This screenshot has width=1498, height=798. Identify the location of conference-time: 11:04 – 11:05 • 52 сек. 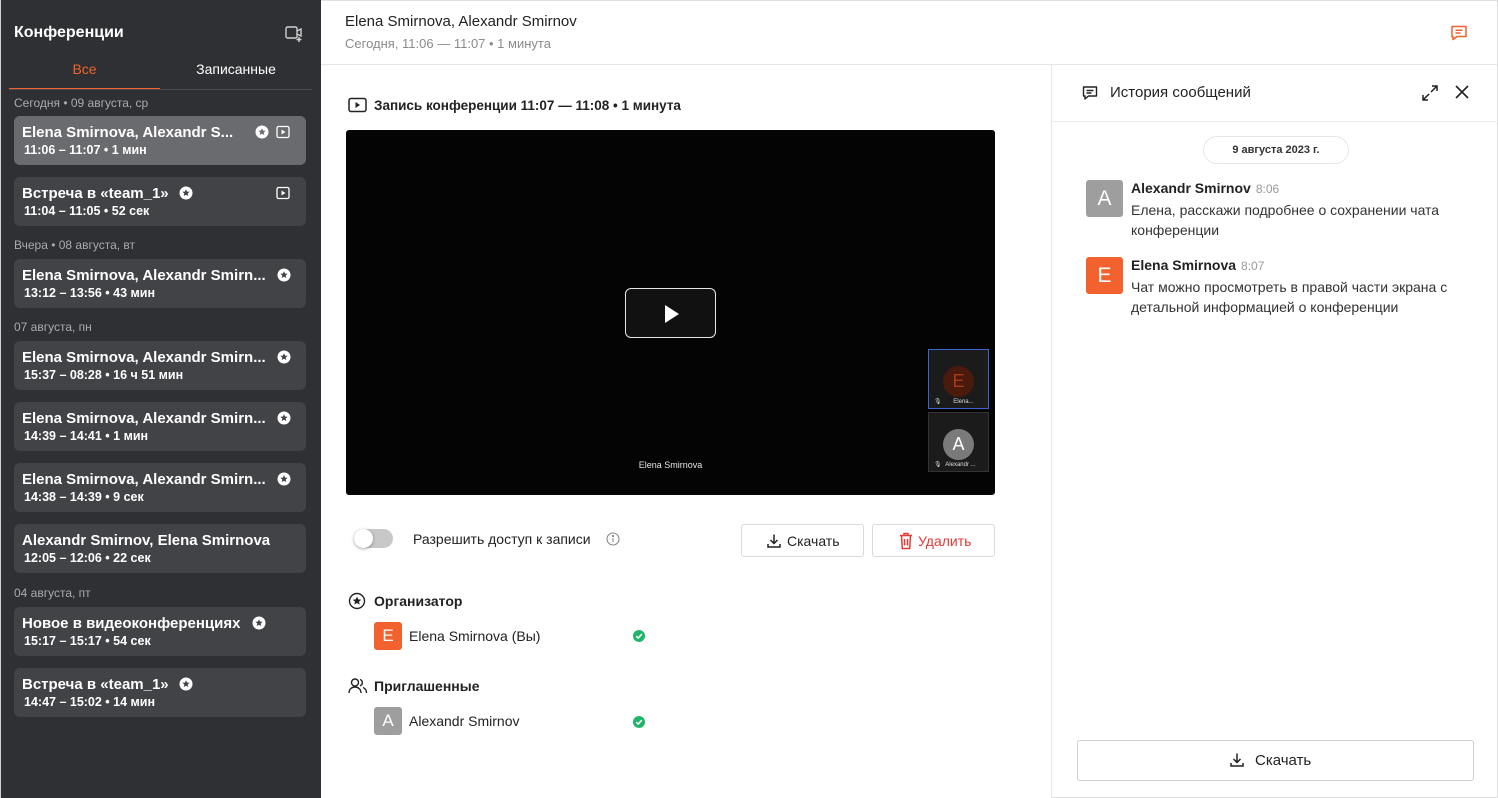
(87, 211).